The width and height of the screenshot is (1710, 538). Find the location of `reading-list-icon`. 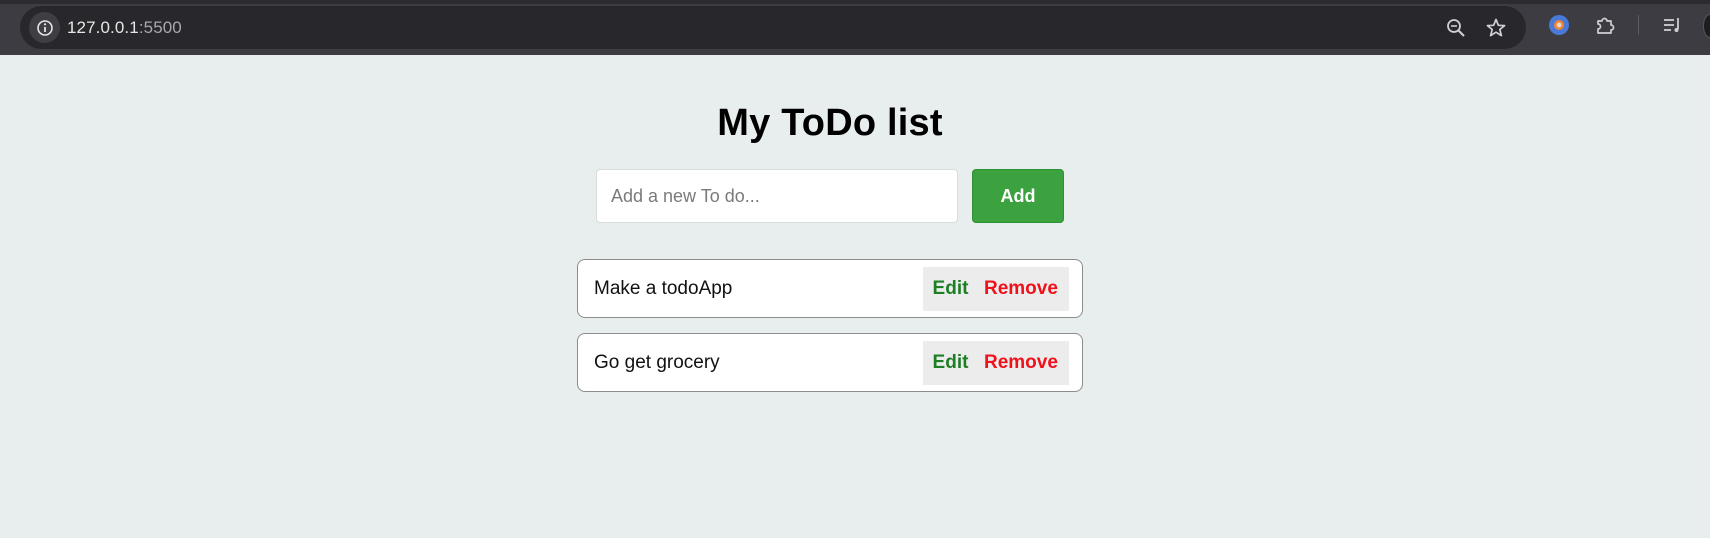

reading-list-icon is located at coordinates (1672, 25).